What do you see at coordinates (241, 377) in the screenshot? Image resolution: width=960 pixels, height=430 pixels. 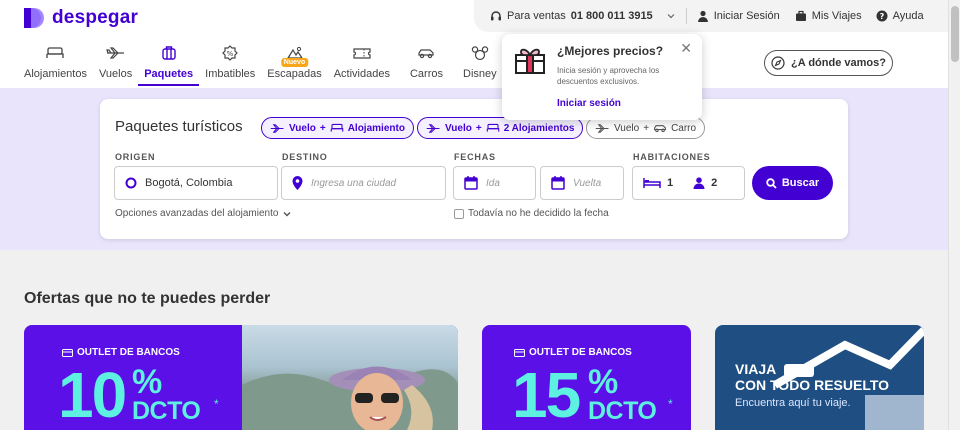 I see `offer-card-10: OUTLET DE BANCOS 10 % DCTO *` at bounding box center [241, 377].